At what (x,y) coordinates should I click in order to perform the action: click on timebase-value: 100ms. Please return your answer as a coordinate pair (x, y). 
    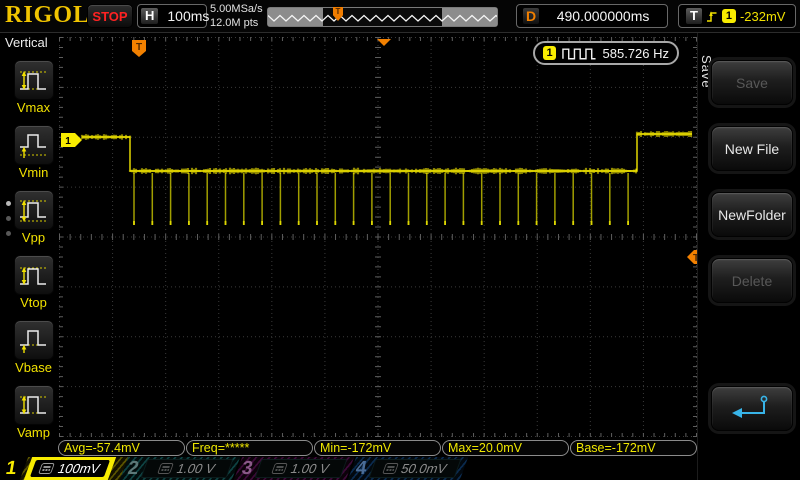
    Looking at the image, I should click on (188, 16).